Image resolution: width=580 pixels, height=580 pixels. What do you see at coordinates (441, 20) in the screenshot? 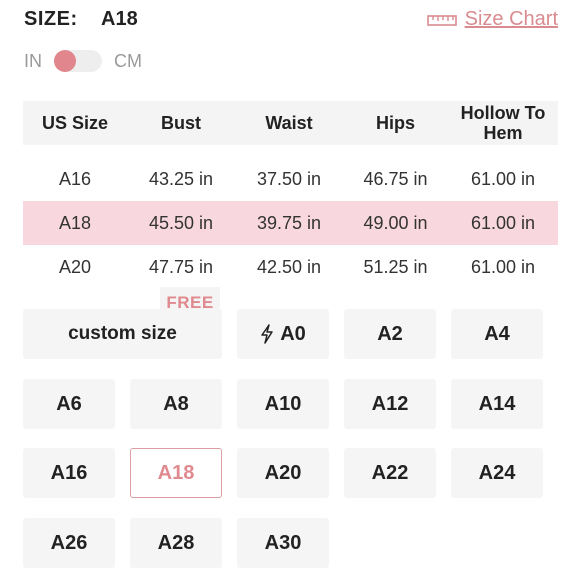
I see `ruler-icon` at bounding box center [441, 20].